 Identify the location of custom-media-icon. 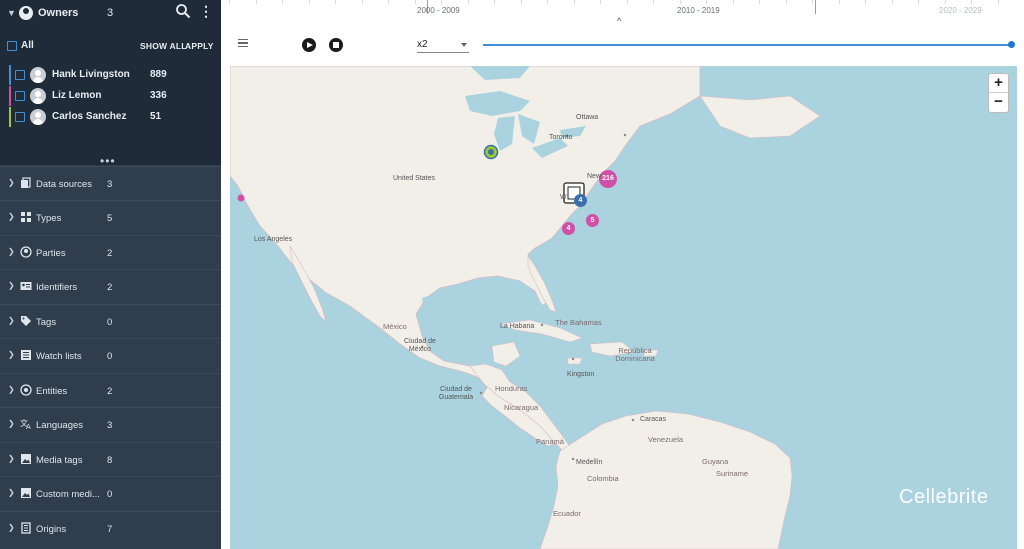
(26, 493).